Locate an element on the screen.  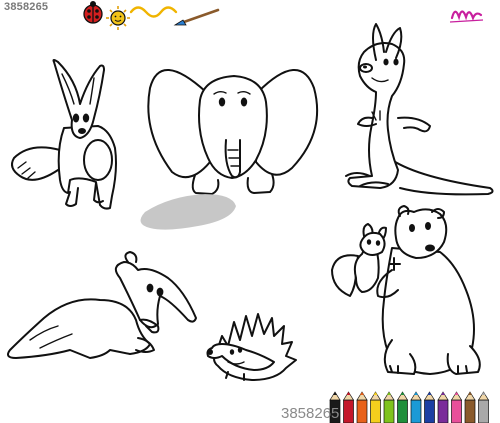
ladybug-icon is located at coordinates (93, 12).